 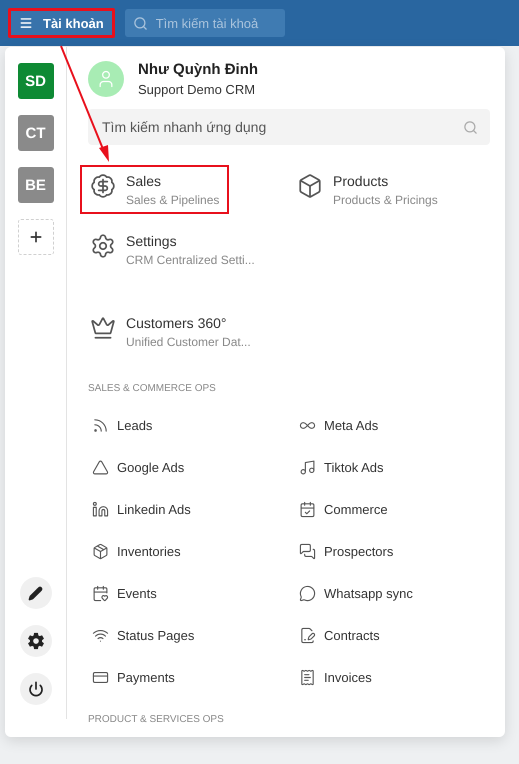 I want to click on app-link: Whatsapp sync, so click(x=356, y=593).